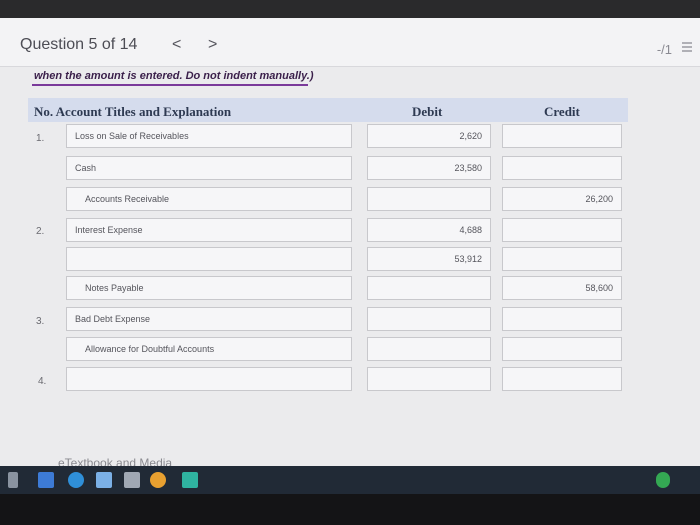 This screenshot has height=525, width=700. What do you see at coordinates (562, 288) in the screenshot?
I see `credit-input: 58,600` at bounding box center [562, 288].